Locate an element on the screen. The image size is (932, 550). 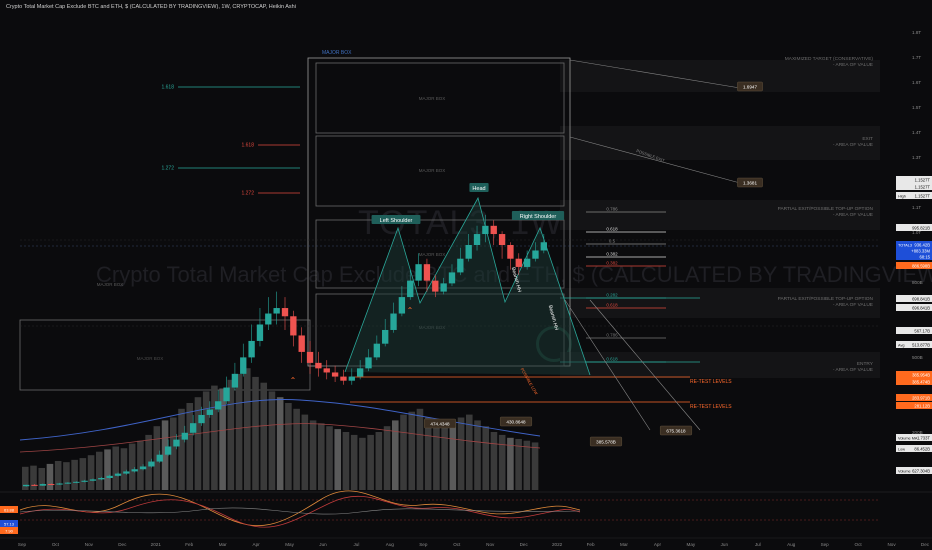
price-tag-name: Low is located at coordinates (901, 450).